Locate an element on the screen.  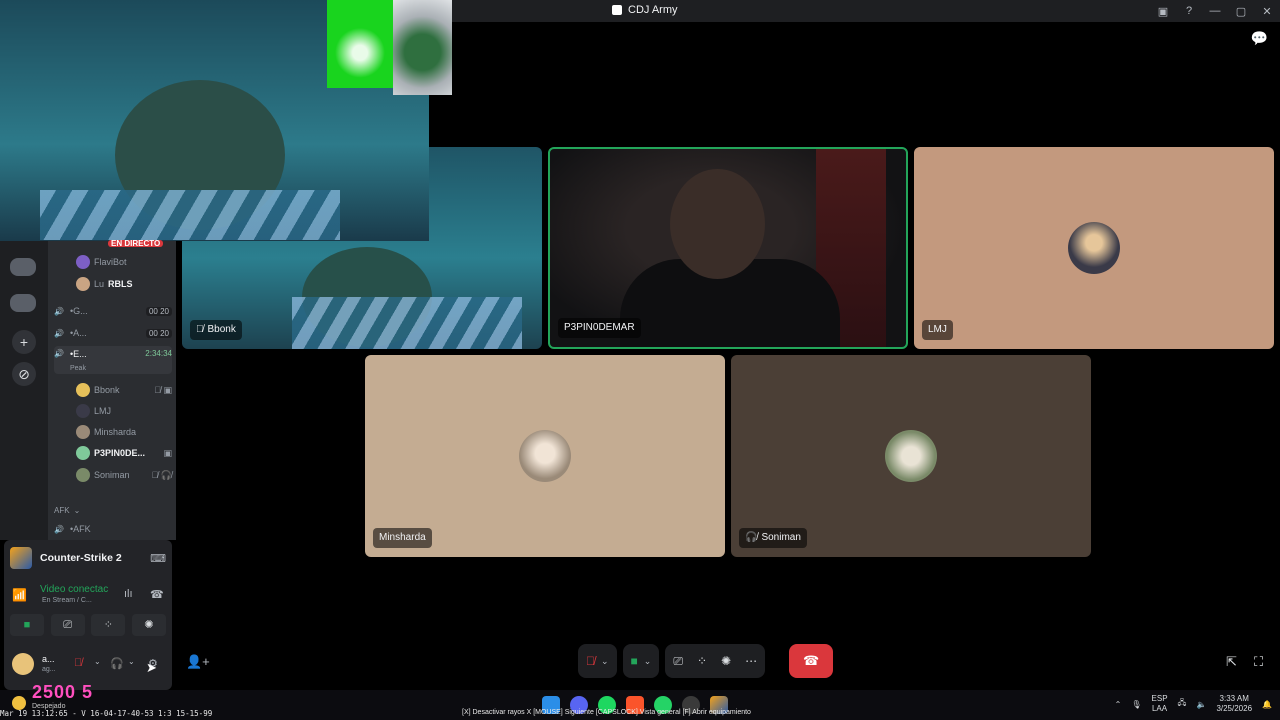
activities-icon: ⁘ is located at coordinates (702, 661).